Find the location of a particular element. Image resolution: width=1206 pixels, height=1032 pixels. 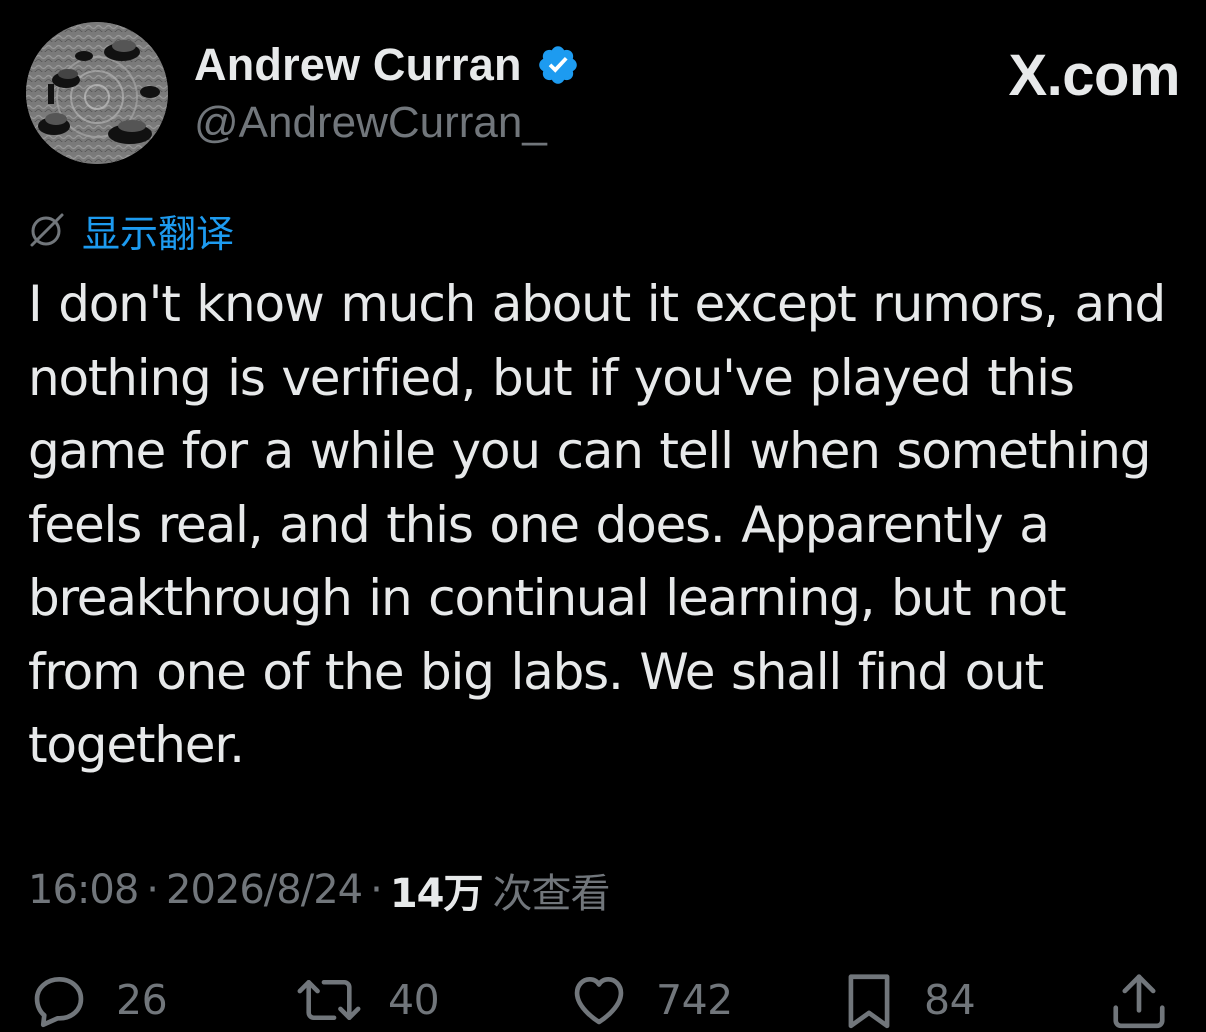

name-row: Andrew Curran is located at coordinates (387, 65).